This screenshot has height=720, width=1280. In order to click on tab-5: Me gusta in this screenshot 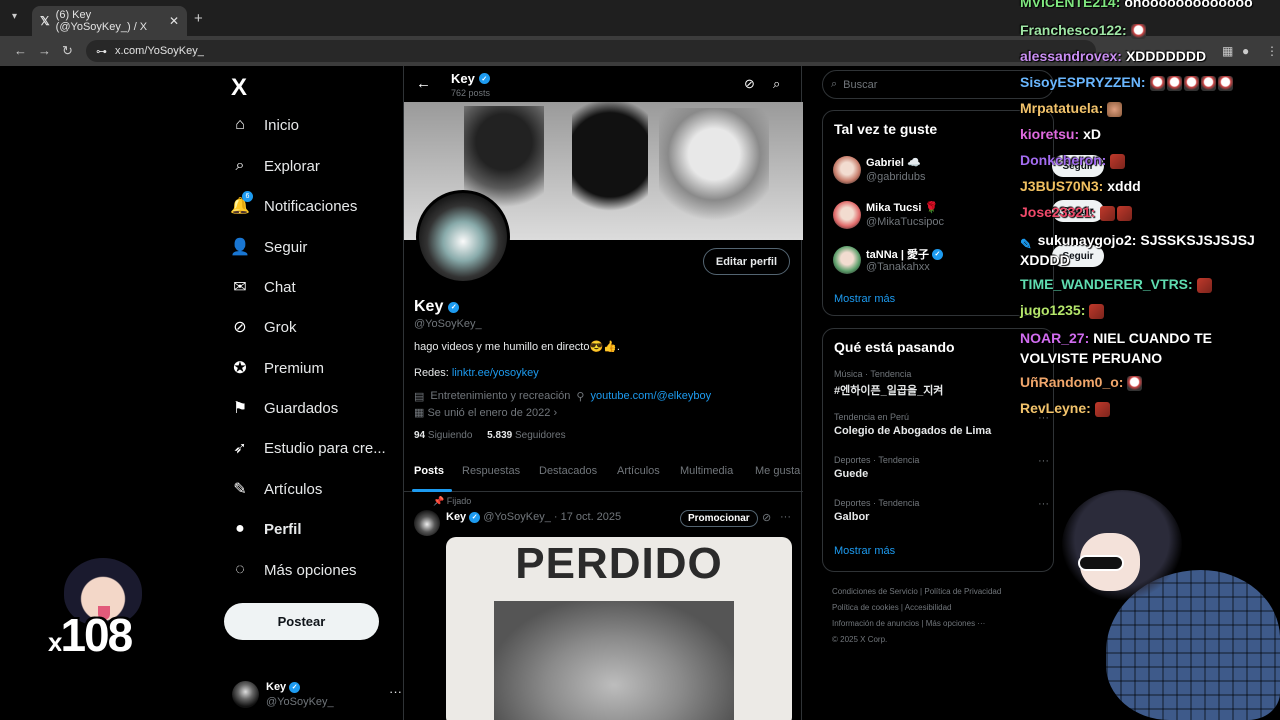, I will do `click(777, 471)`.